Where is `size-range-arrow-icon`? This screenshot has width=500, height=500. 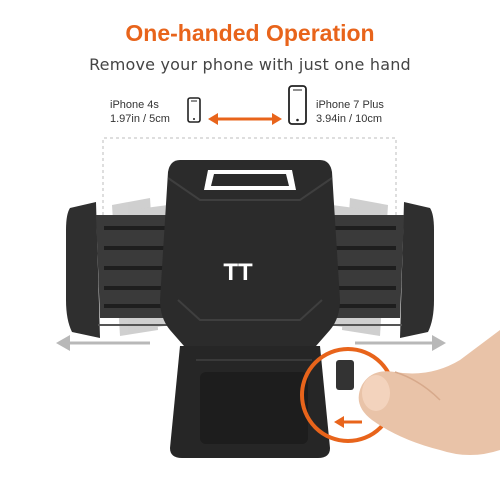 size-range-arrow-icon is located at coordinates (245, 119).